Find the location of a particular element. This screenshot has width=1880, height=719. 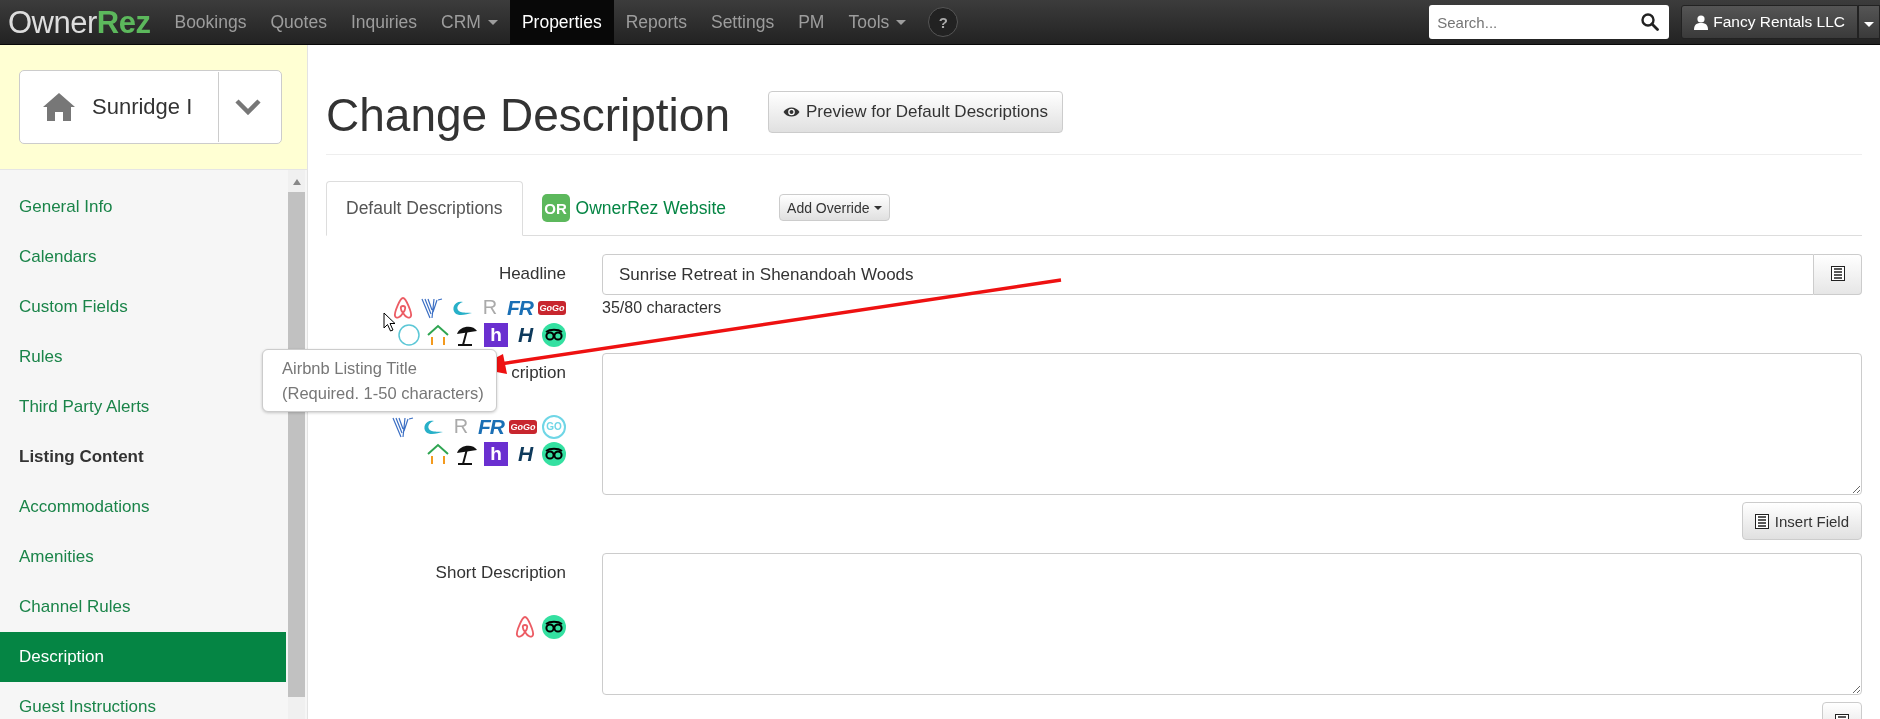

nav-item: Tools is located at coordinates (877, 22).